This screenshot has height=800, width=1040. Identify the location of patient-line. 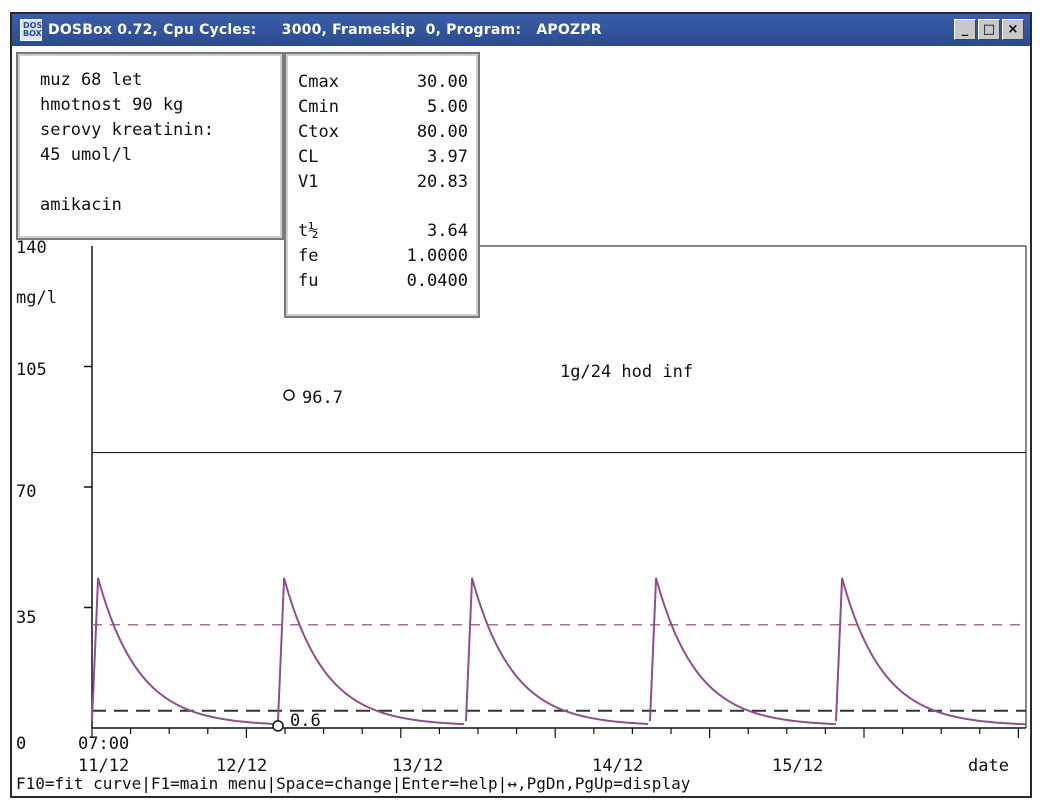
(161, 180).